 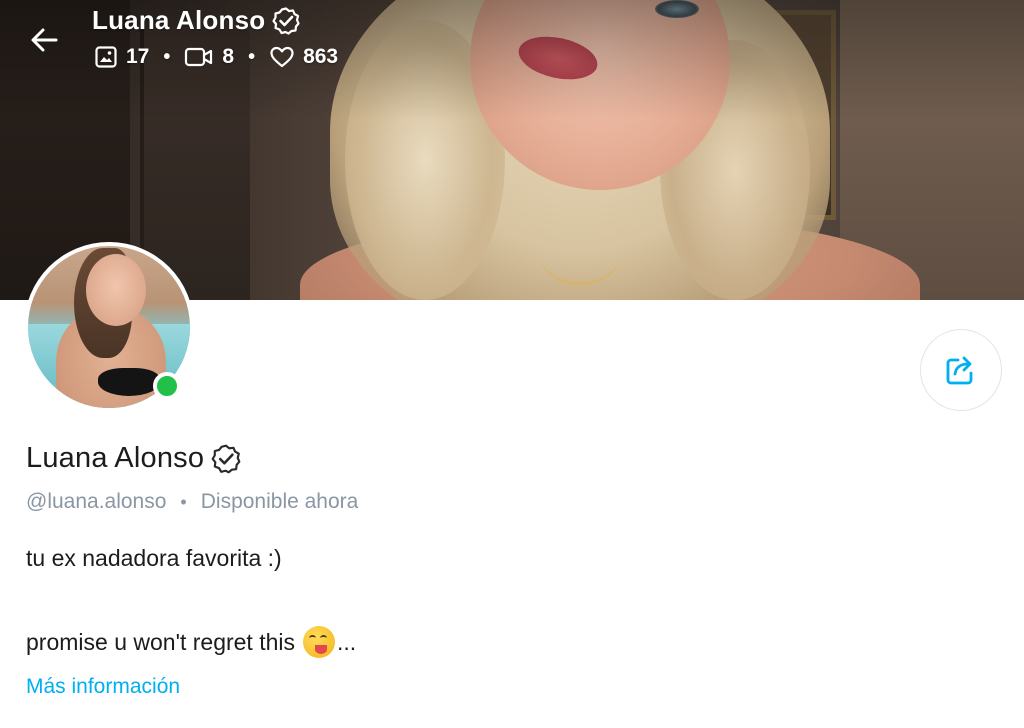 I want to click on videos-count: 8, so click(x=228, y=56).